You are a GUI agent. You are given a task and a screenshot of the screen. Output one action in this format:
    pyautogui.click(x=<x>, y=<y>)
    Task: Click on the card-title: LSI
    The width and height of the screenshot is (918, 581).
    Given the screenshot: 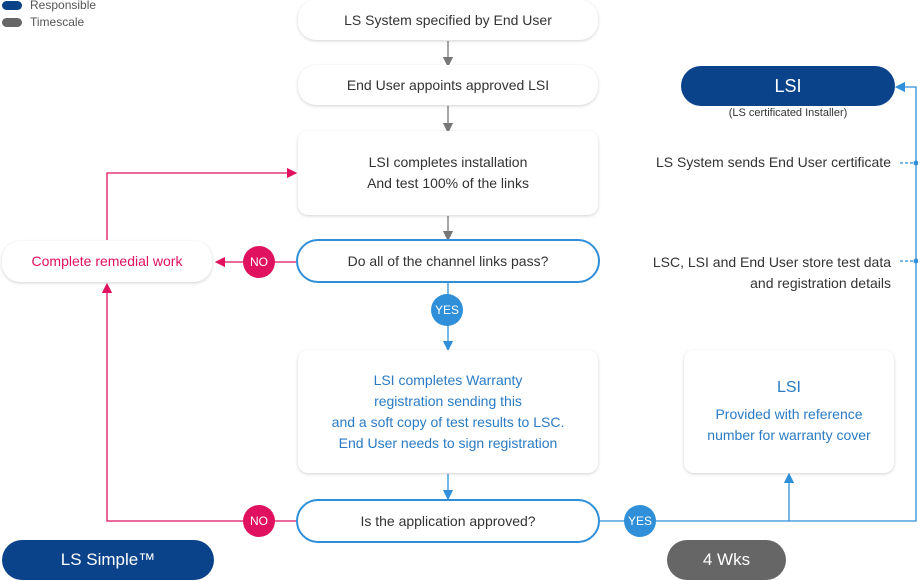 What is the action you would take?
    pyautogui.click(x=788, y=387)
    